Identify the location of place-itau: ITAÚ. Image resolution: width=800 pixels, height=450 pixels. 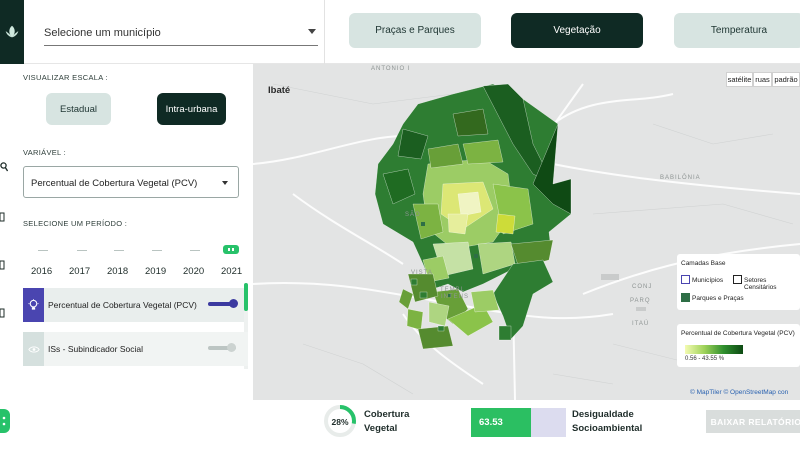
(641, 324).